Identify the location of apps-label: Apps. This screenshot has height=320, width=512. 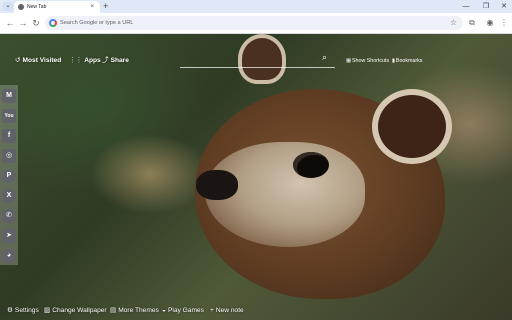
(92, 60).